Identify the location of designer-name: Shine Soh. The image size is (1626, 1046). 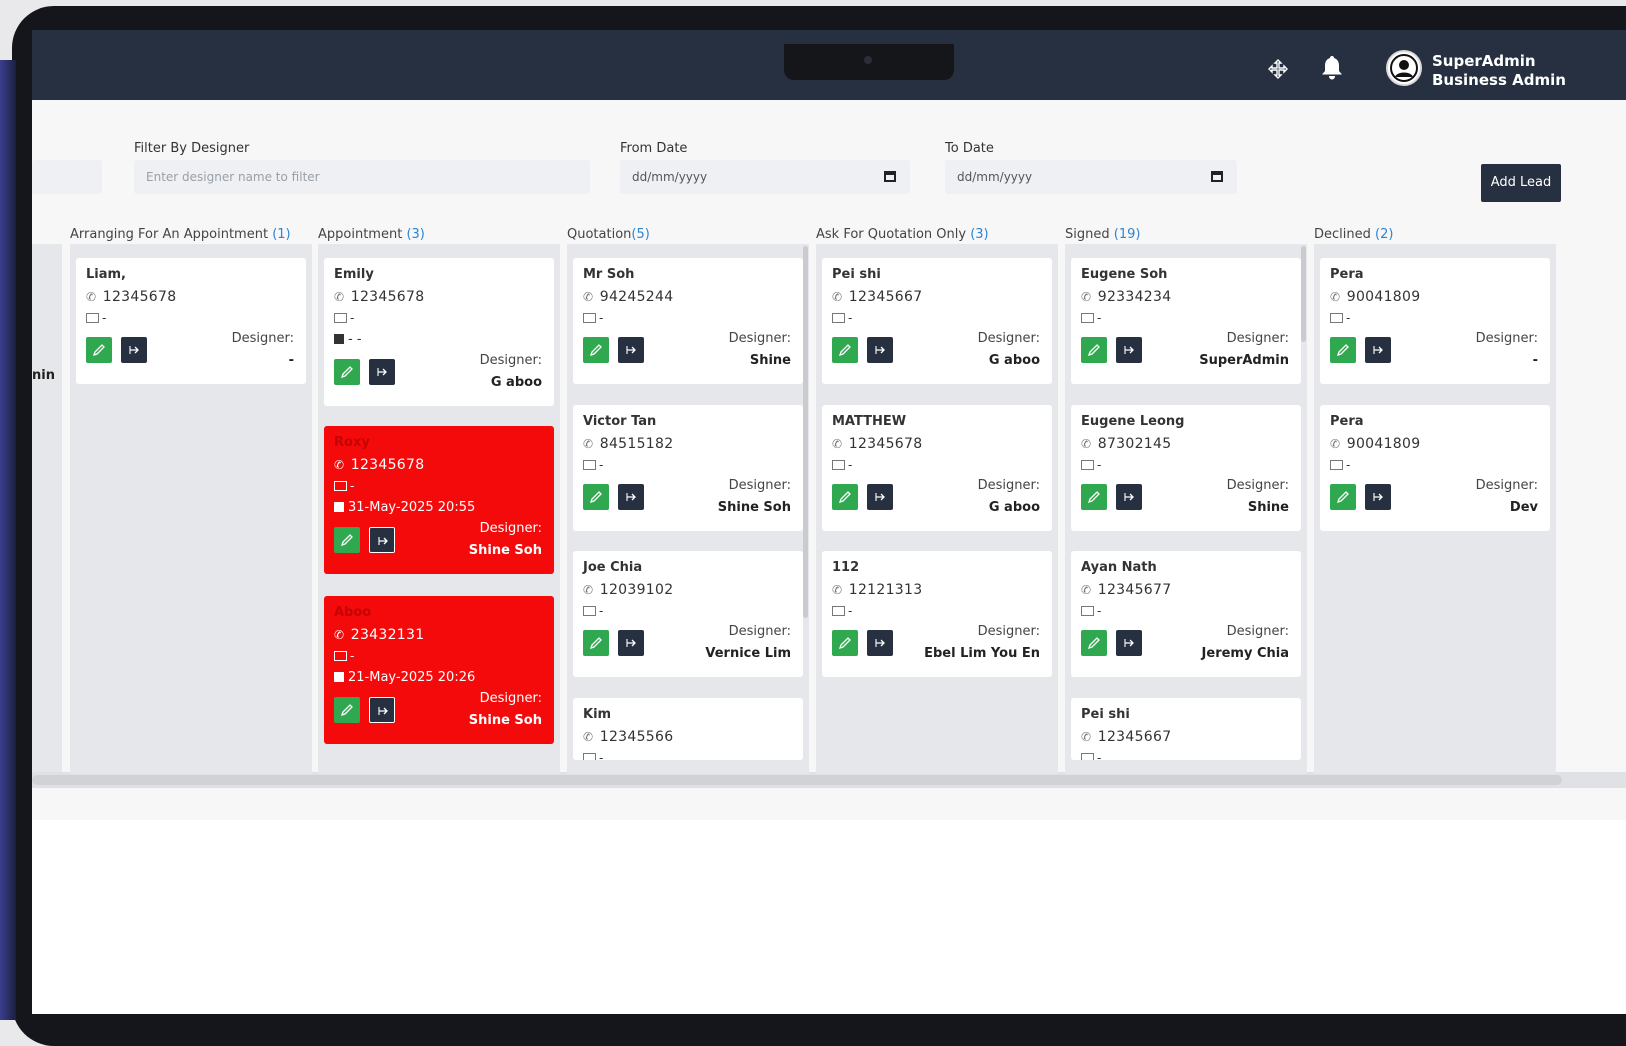
(505, 720).